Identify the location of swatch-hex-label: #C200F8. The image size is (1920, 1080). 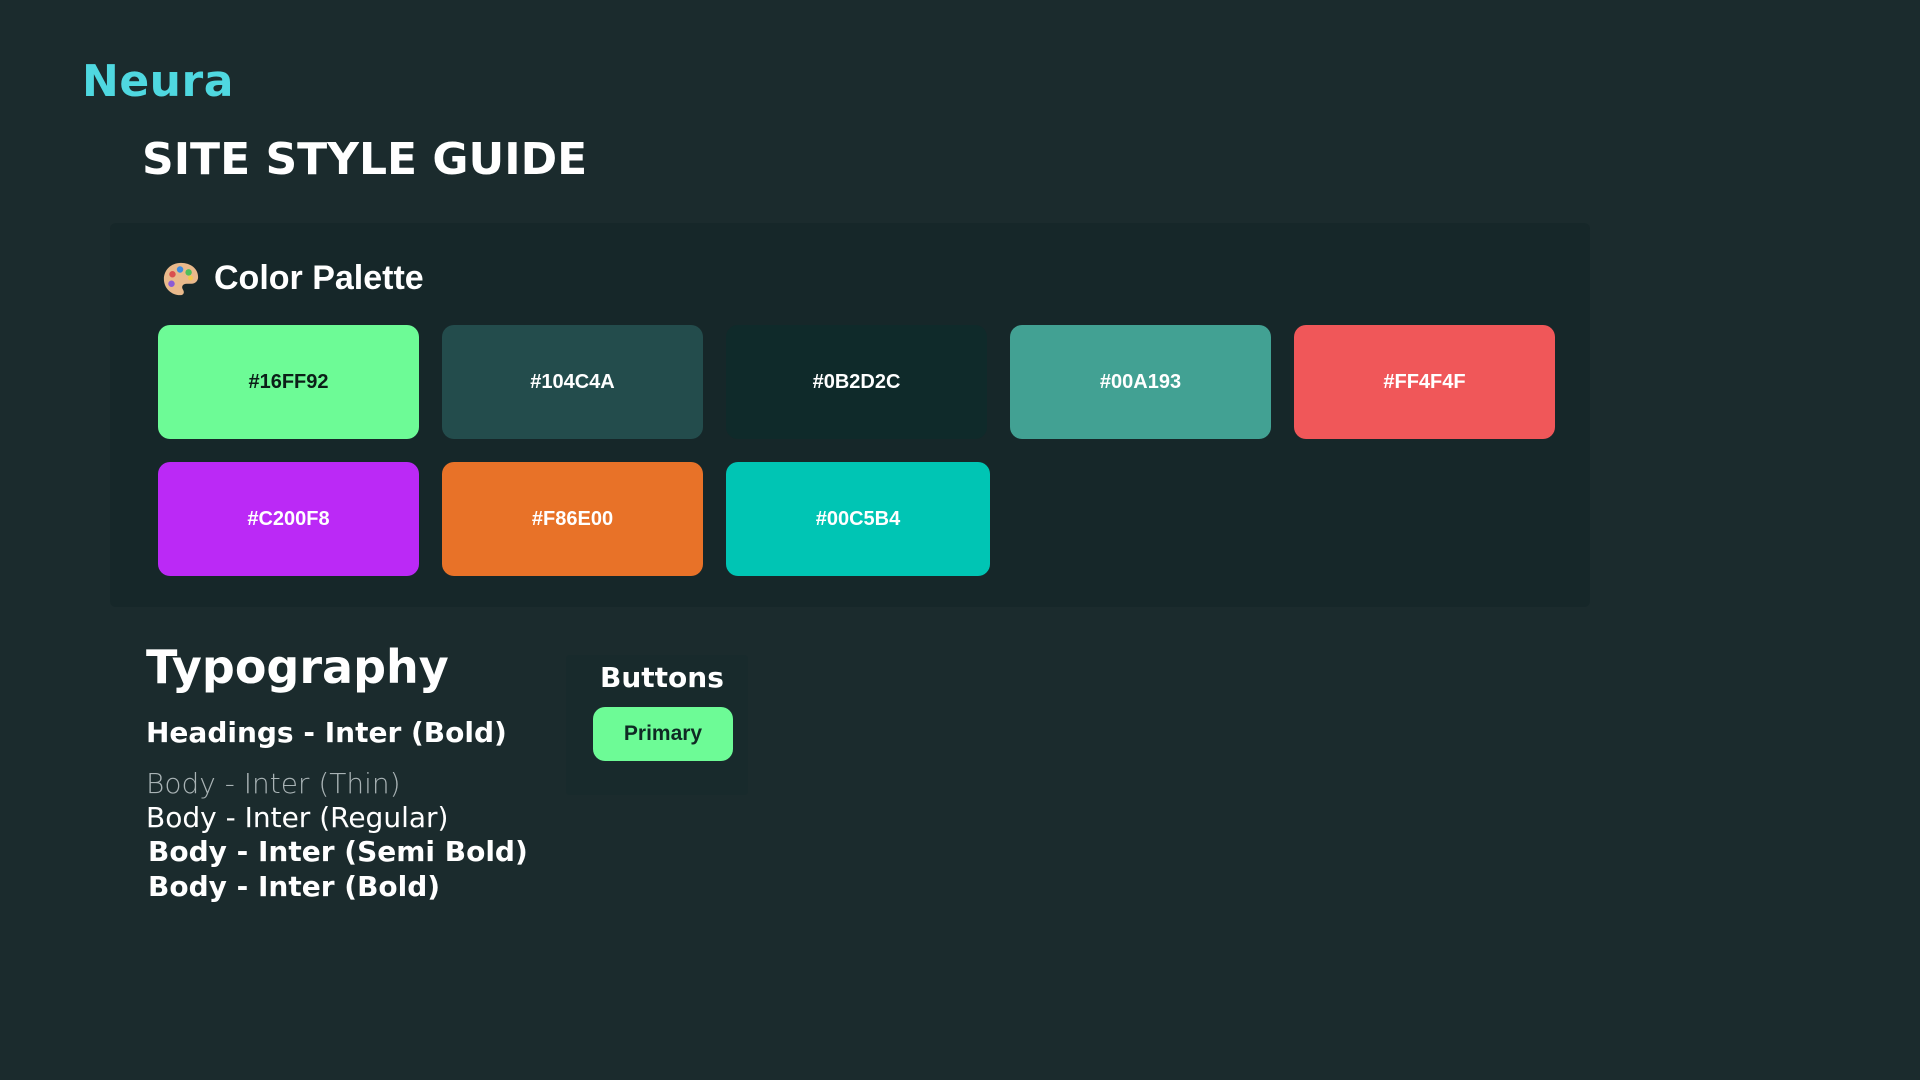
(288, 518).